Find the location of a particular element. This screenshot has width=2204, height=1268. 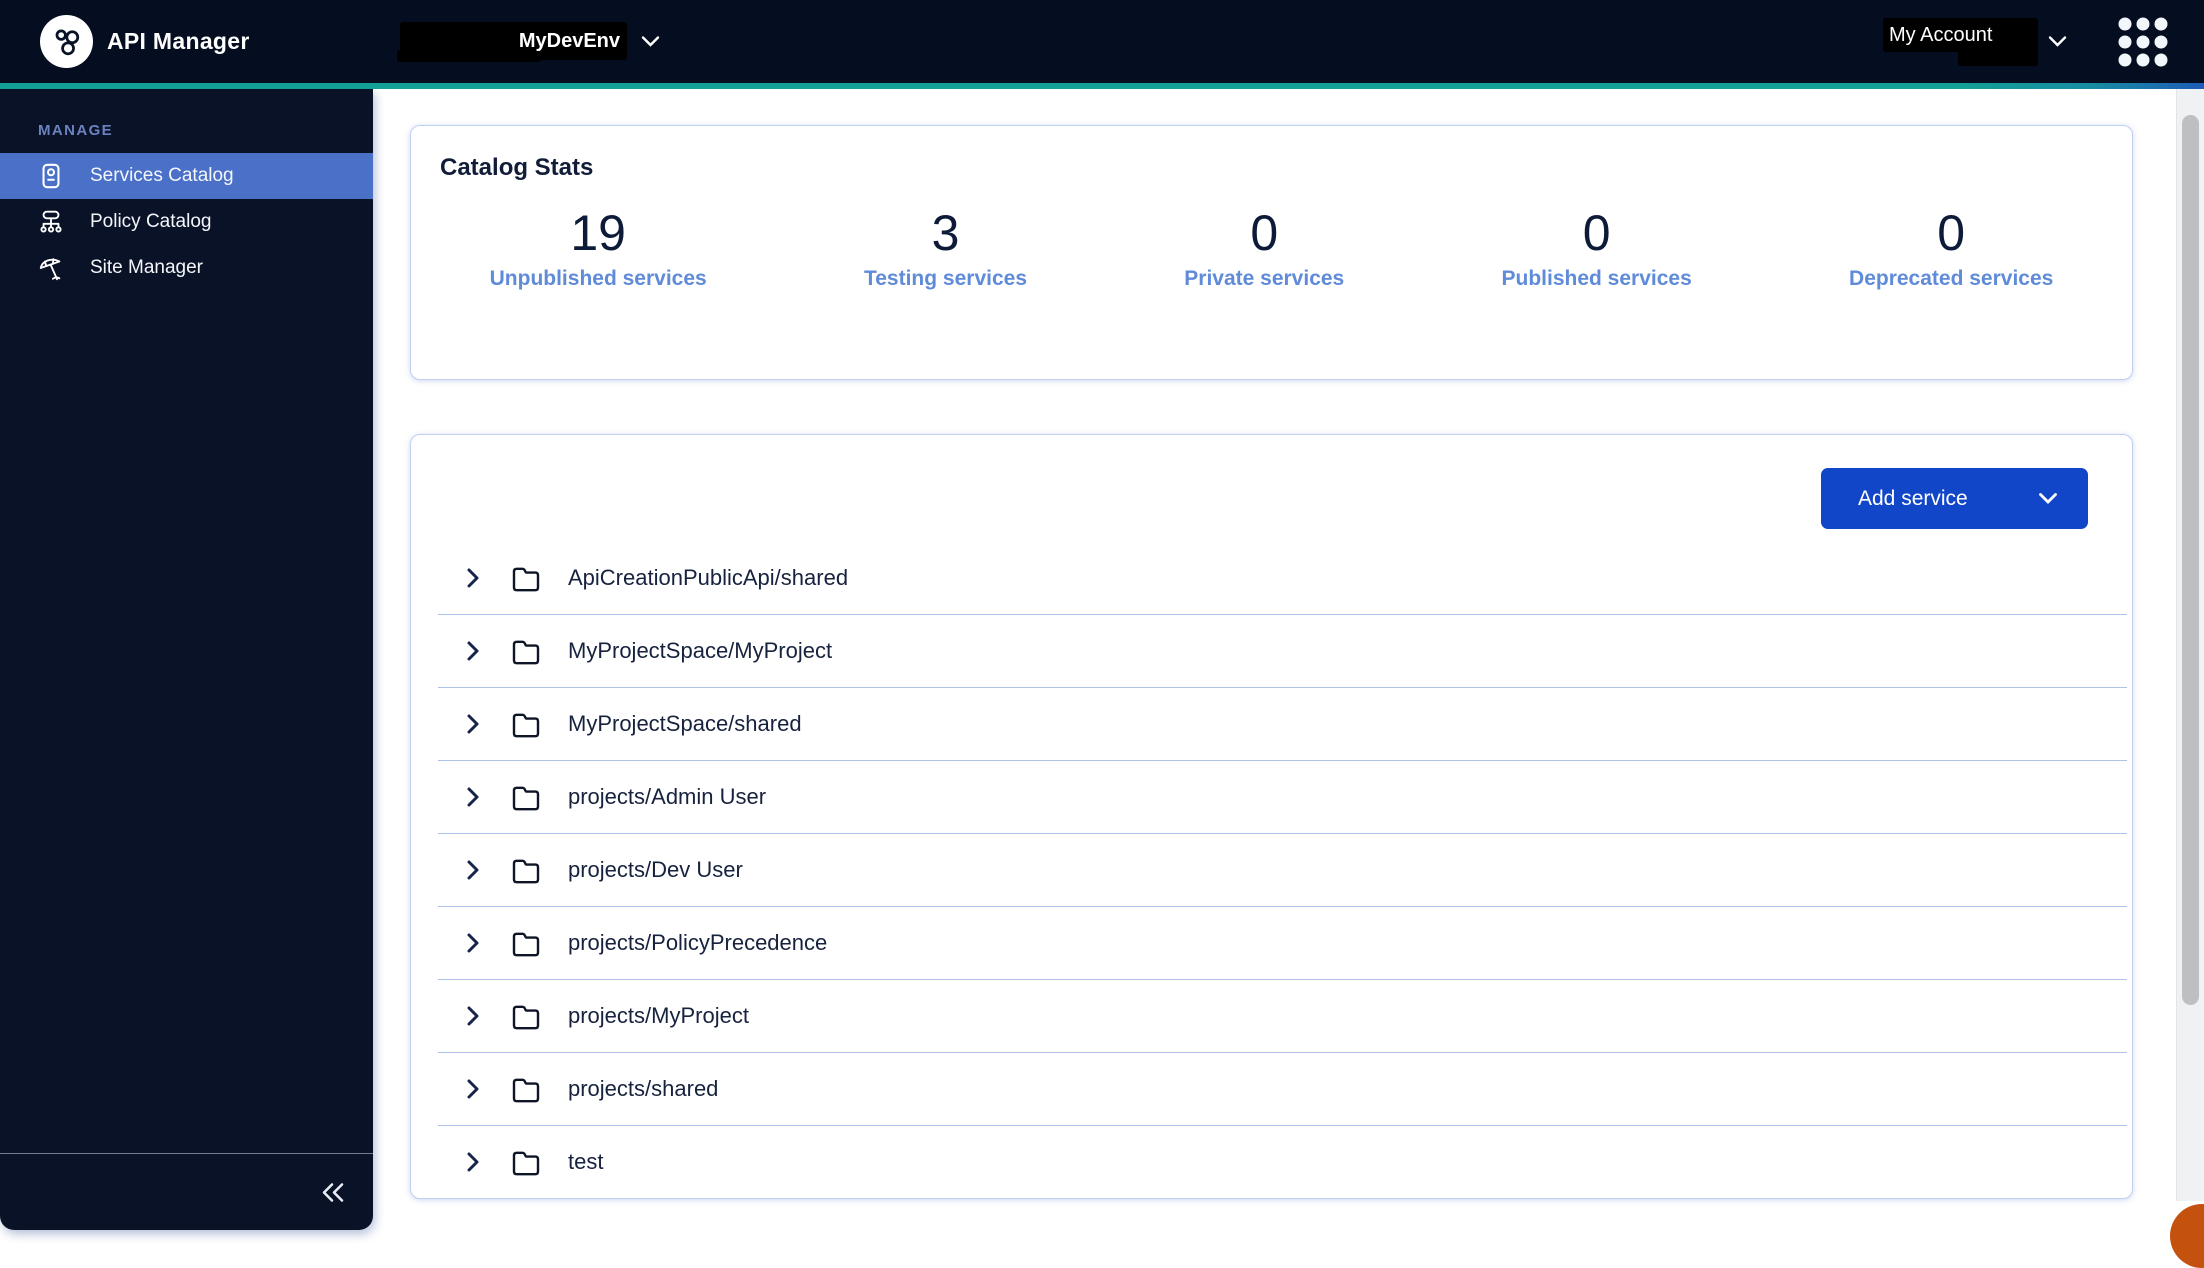

catalog-stats-title: Catalog Stats is located at coordinates (1286, 168).